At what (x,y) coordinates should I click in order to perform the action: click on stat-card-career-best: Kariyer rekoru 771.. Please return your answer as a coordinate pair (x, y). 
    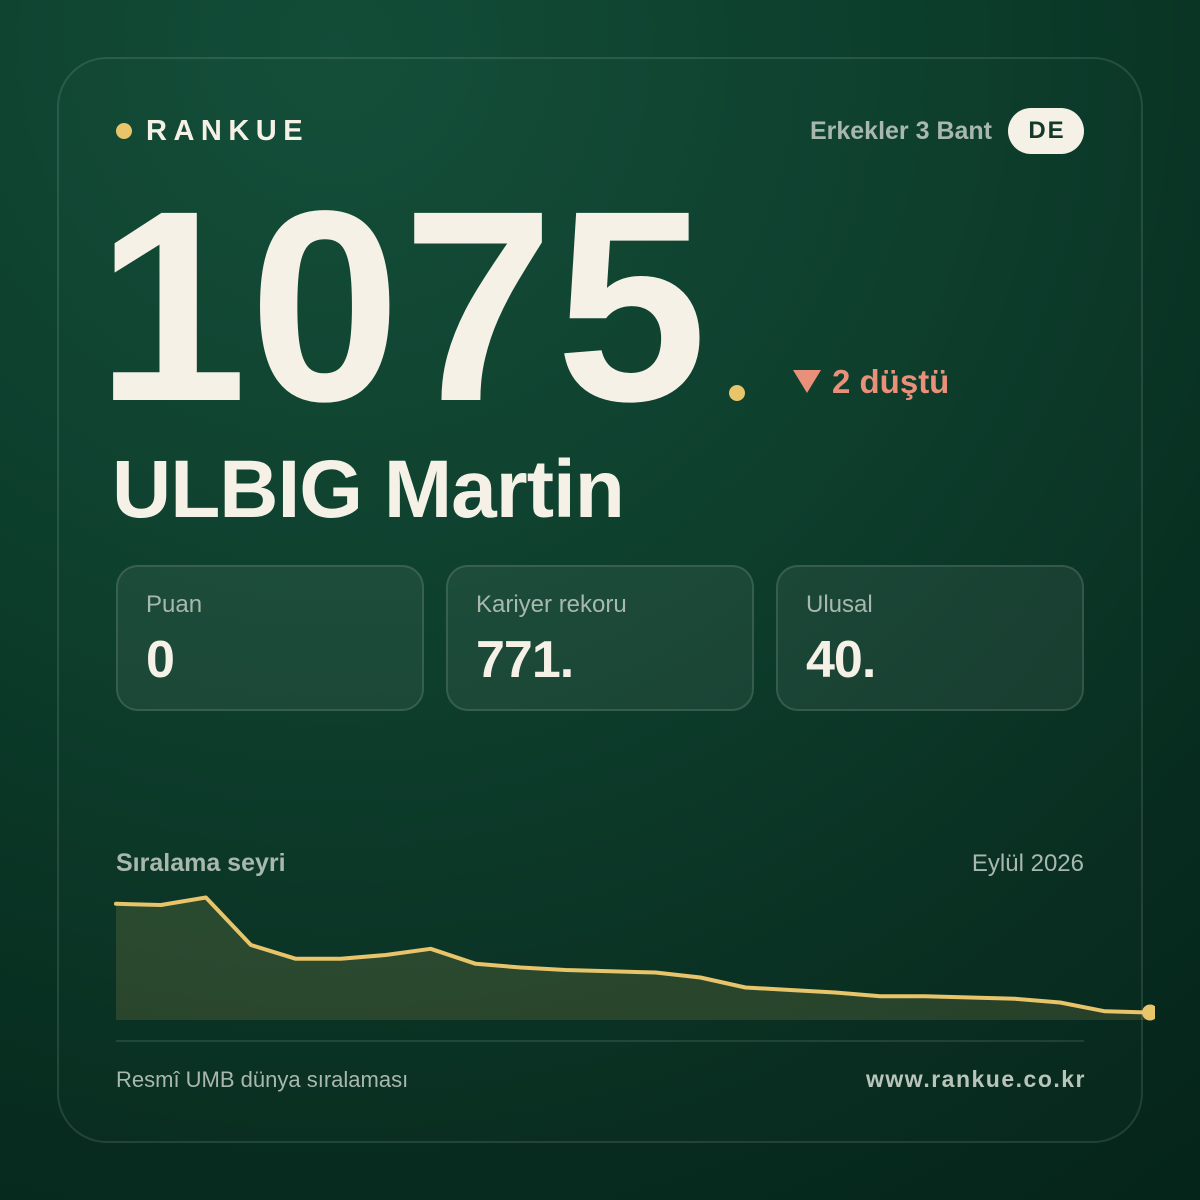
    Looking at the image, I should click on (600, 638).